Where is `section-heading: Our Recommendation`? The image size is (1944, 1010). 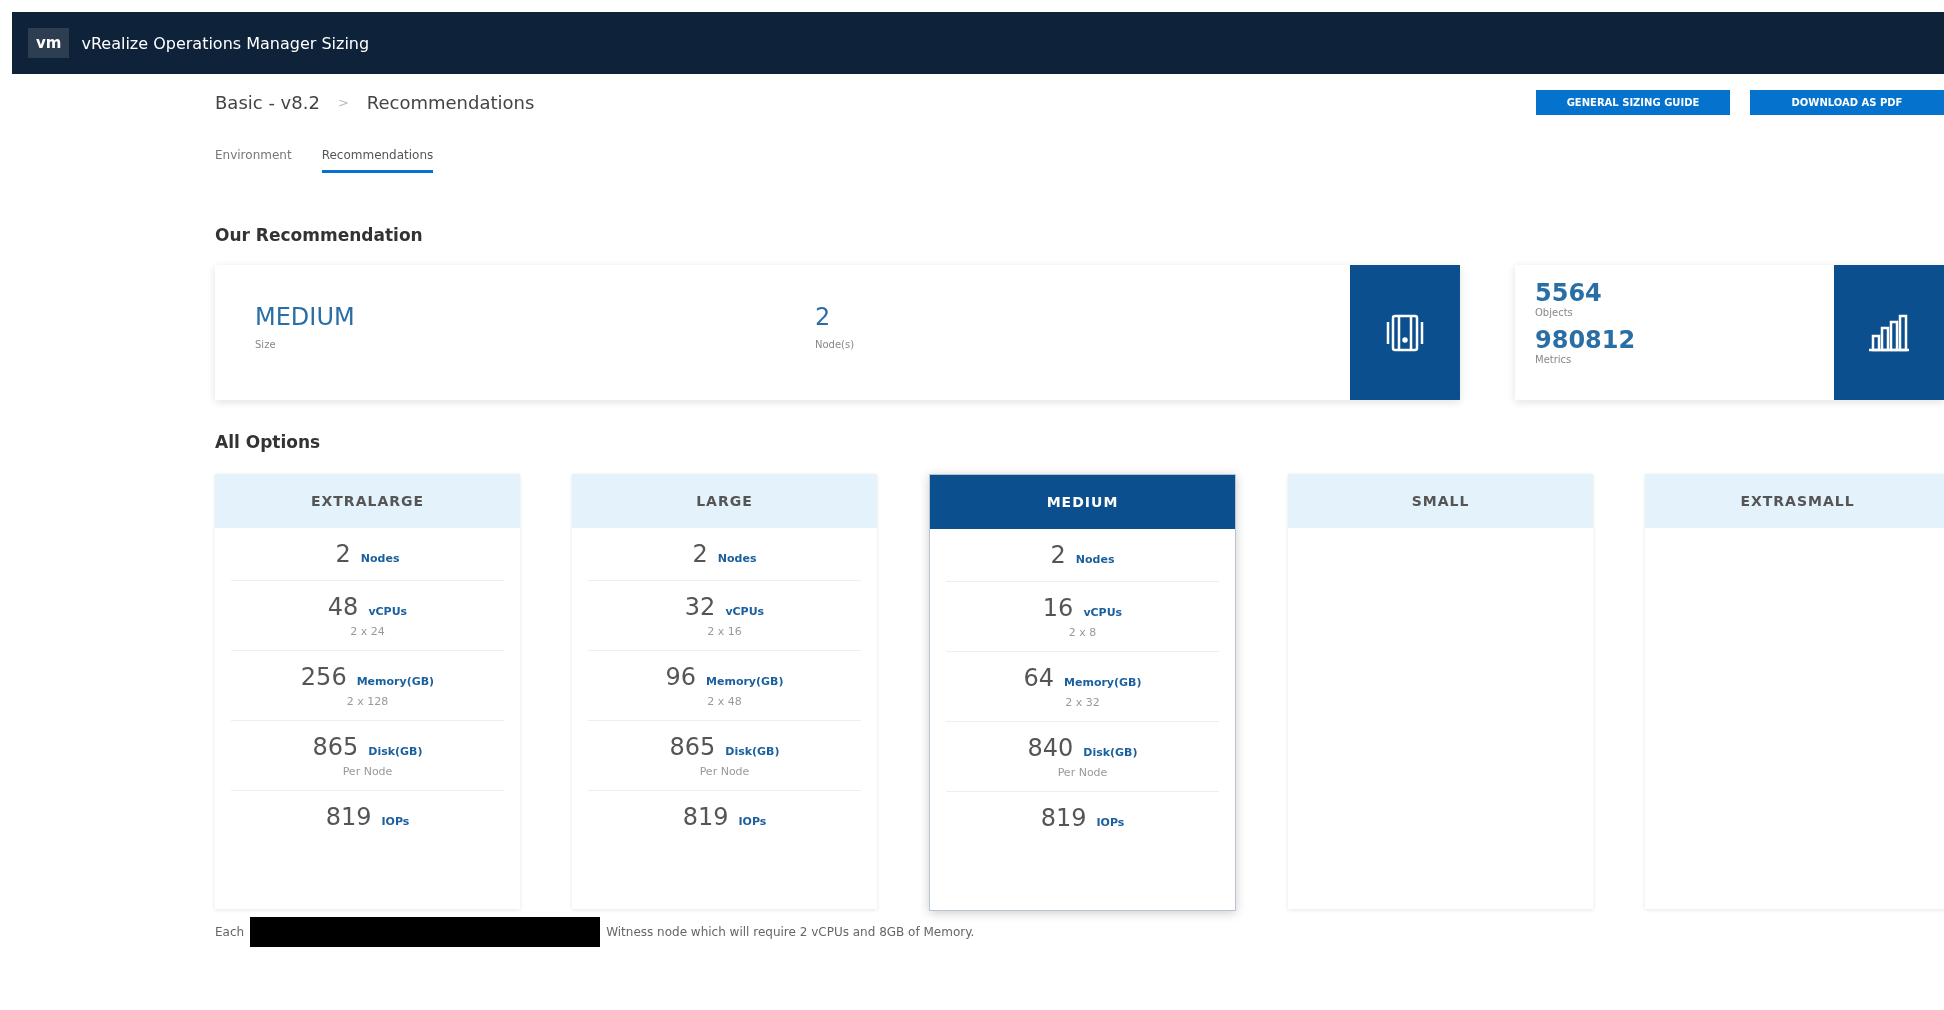 section-heading: Our Recommendation is located at coordinates (319, 235).